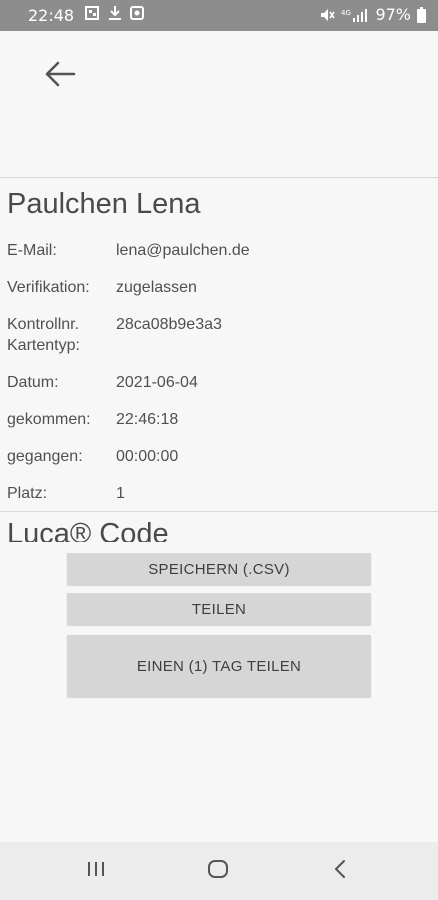 The image size is (438, 900). I want to click on status-bar: 22:48 4G 97%, so click(219, 15).